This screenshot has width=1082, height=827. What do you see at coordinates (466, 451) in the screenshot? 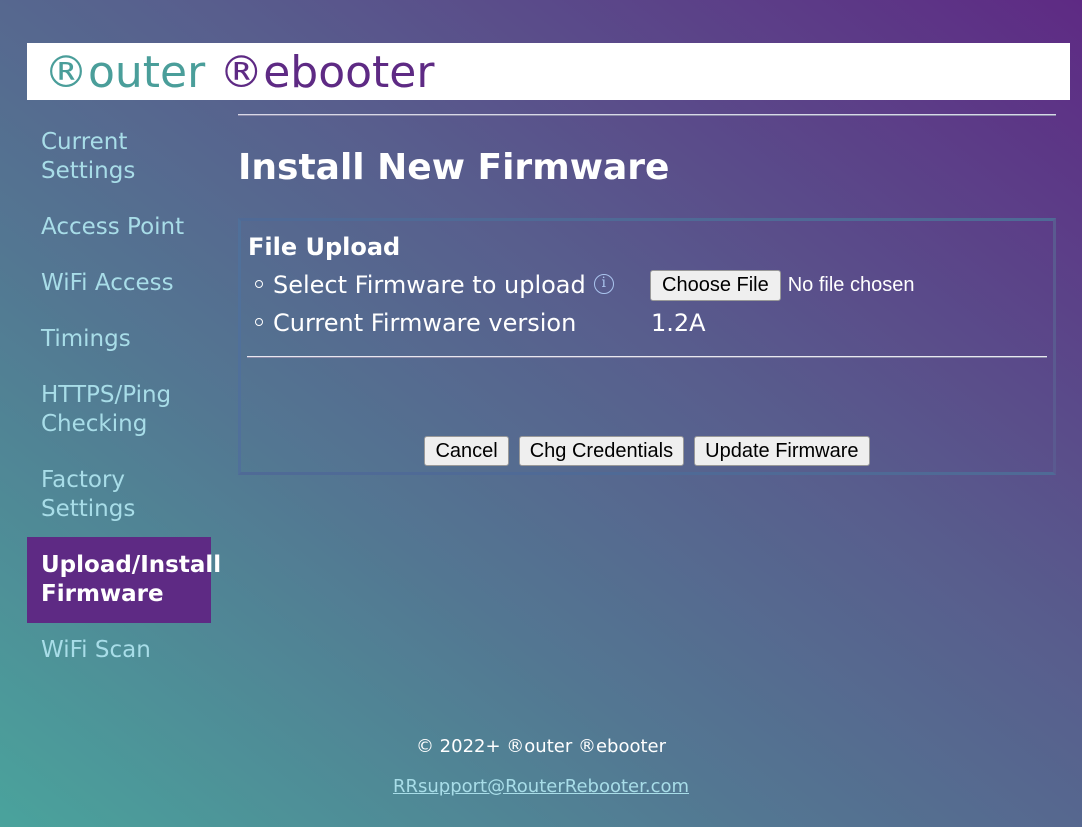
I see `cancel-button: Cancel` at bounding box center [466, 451].